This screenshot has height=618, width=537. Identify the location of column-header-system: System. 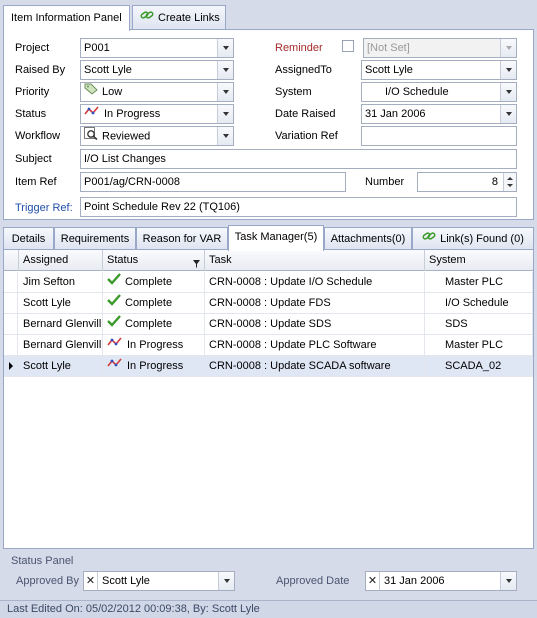
(479, 260).